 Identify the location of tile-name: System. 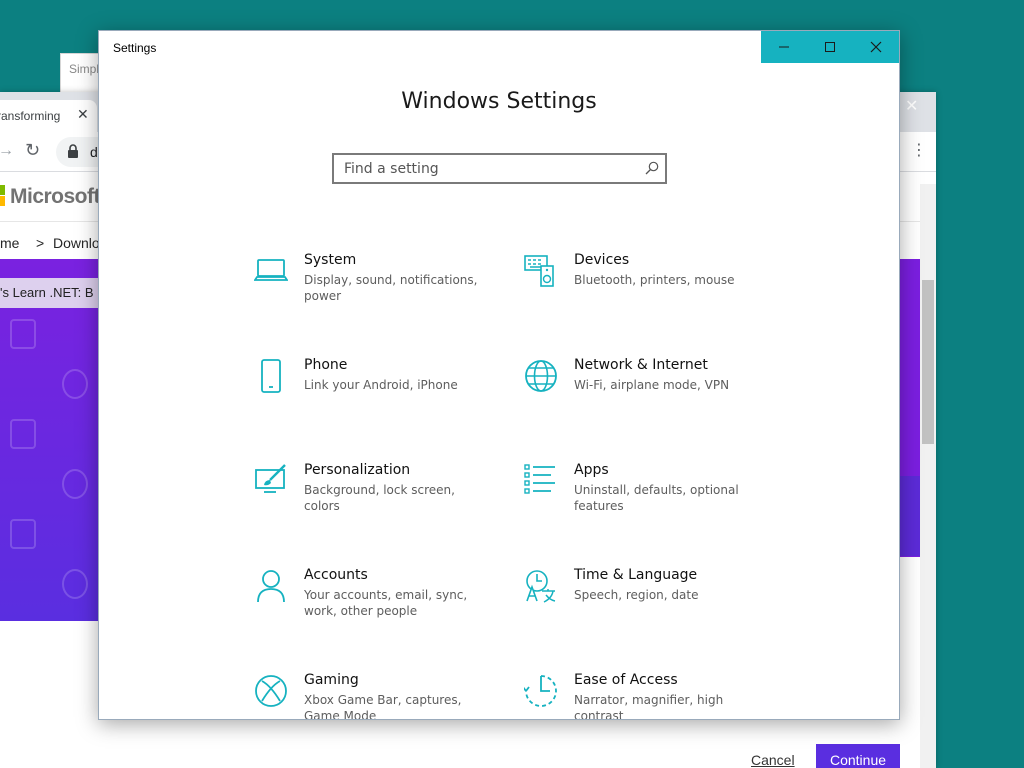
(330, 260).